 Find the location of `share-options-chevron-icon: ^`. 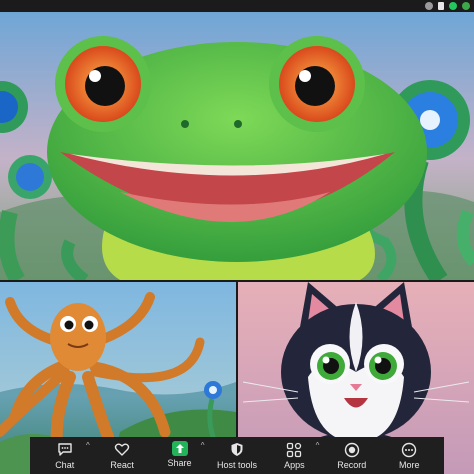

share-options-chevron-icon: ^ is located at coordinates (203, 446).